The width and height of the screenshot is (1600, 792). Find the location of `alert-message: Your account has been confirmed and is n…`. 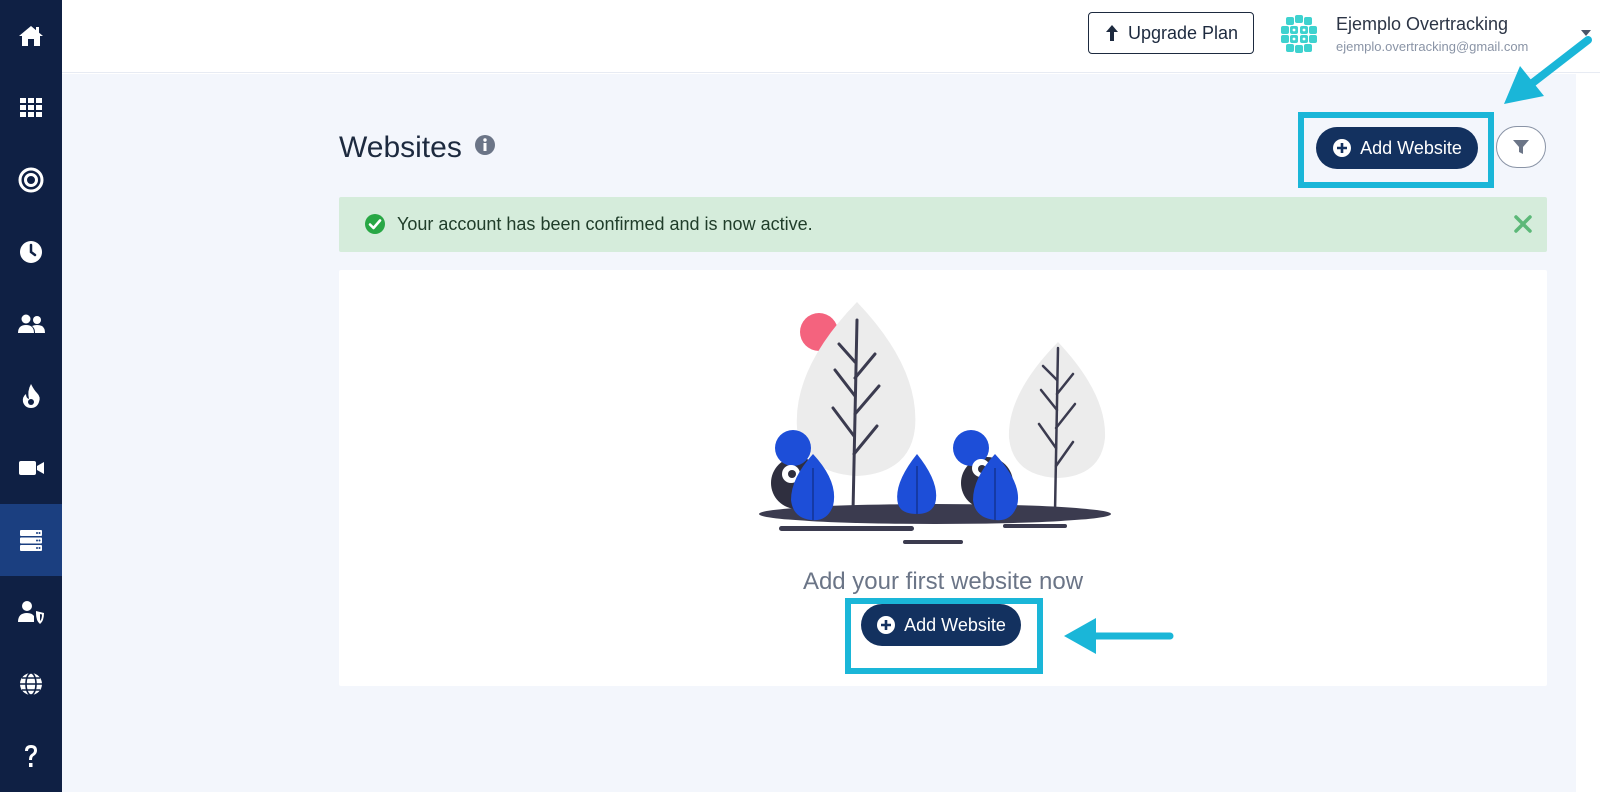

alert-message: Your account has been confirmed and is n… is located at coordinates (605, 224).